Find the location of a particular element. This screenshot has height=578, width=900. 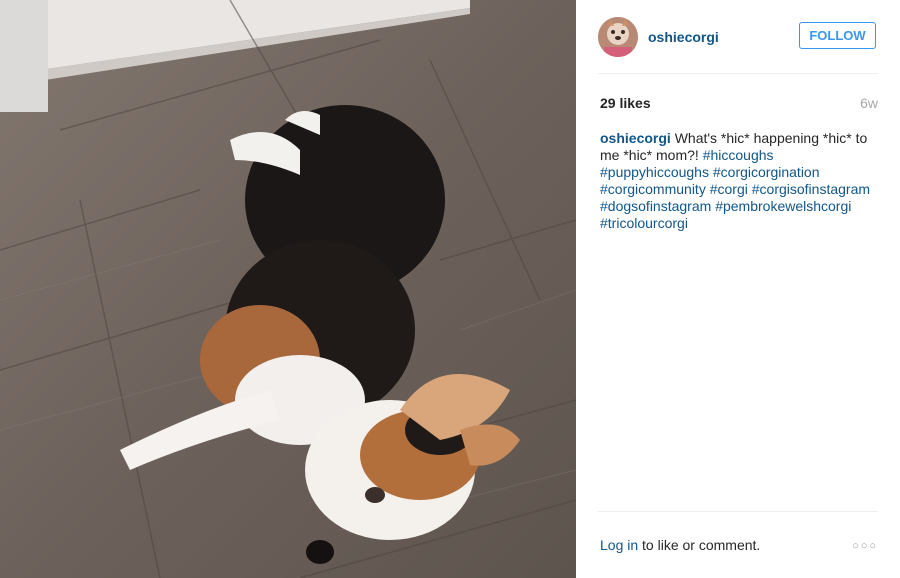

hashtag: #dogsofinstagram is located at coordinates (655, 206).